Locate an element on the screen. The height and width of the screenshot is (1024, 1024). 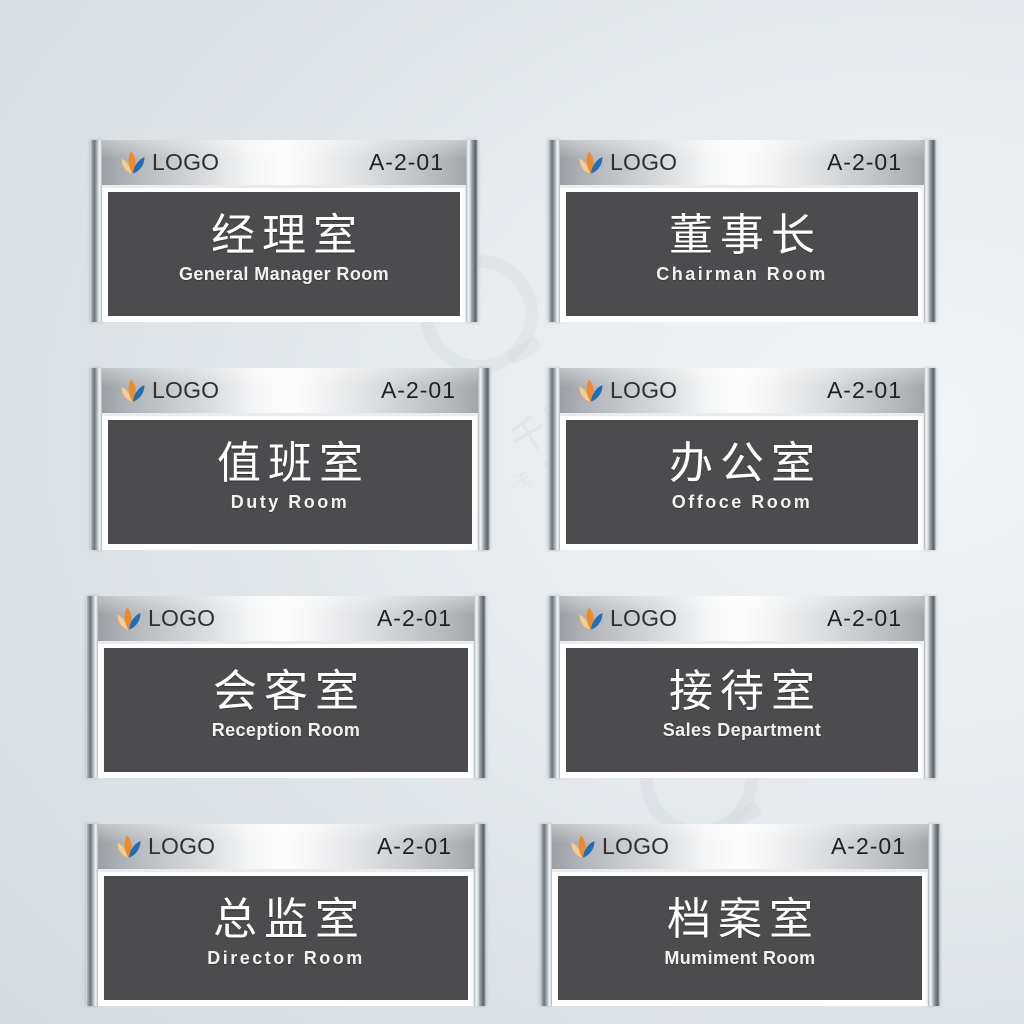
sign-general-manager-room: LOGO A-2-01 经理室 General Manager Room is located at coordinates (284, 231).